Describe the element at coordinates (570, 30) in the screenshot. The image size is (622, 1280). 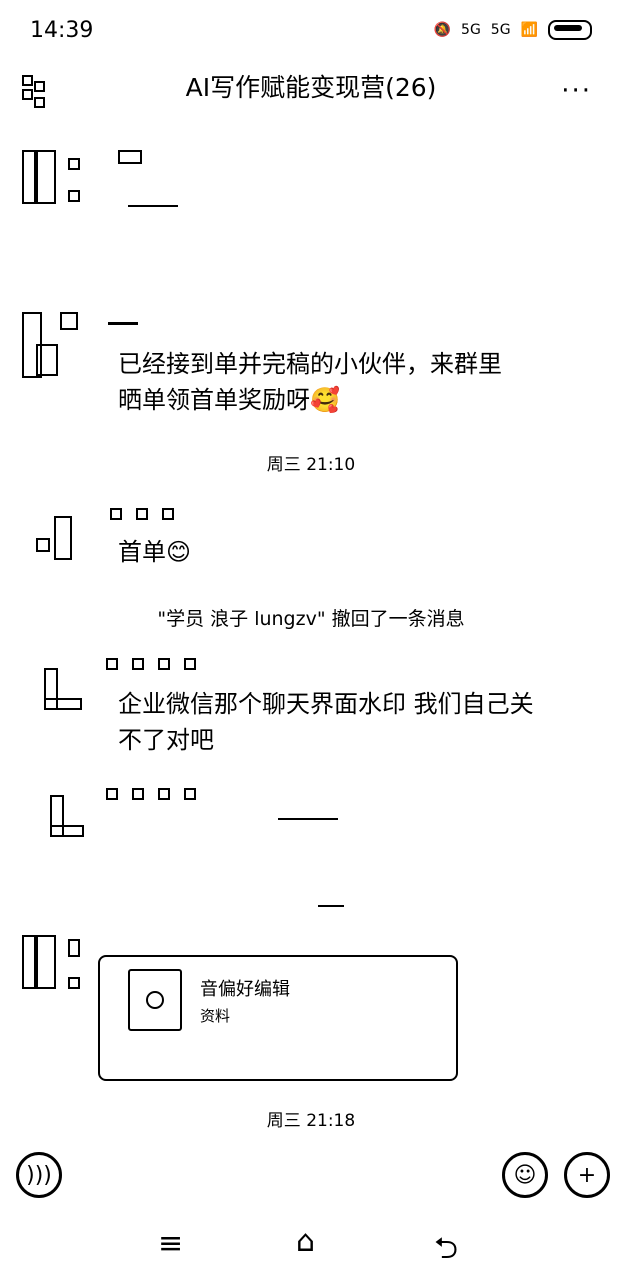
I see `battery-icon` at that location.